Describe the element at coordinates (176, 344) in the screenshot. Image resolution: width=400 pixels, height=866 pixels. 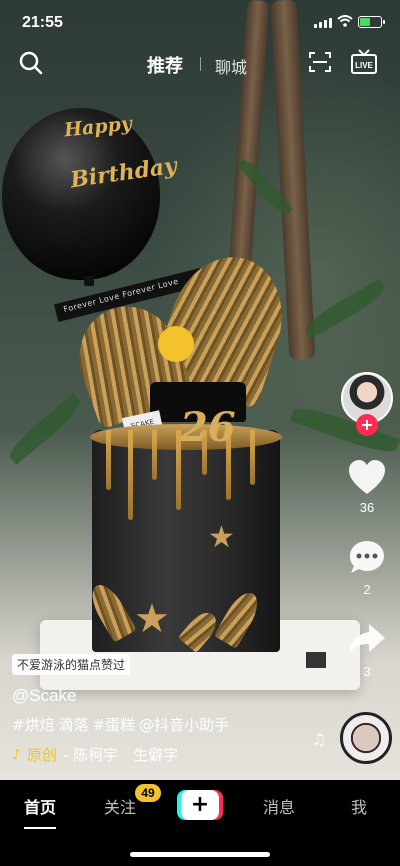
I see `chick-topper` at that location.